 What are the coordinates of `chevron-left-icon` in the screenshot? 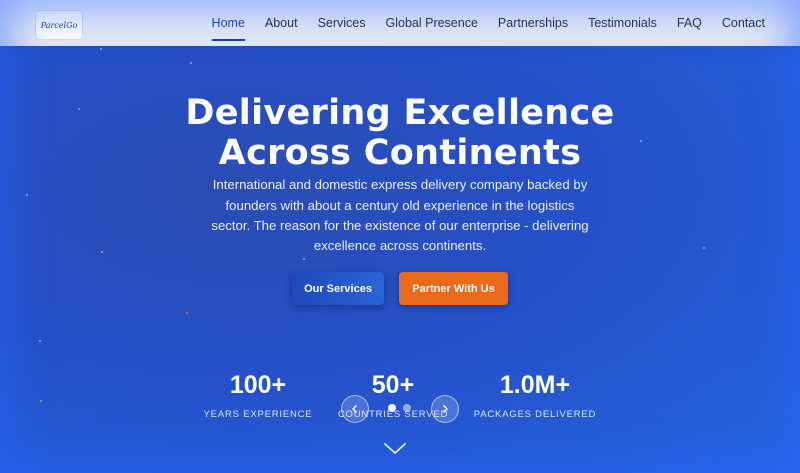 It's located at (354, 409).